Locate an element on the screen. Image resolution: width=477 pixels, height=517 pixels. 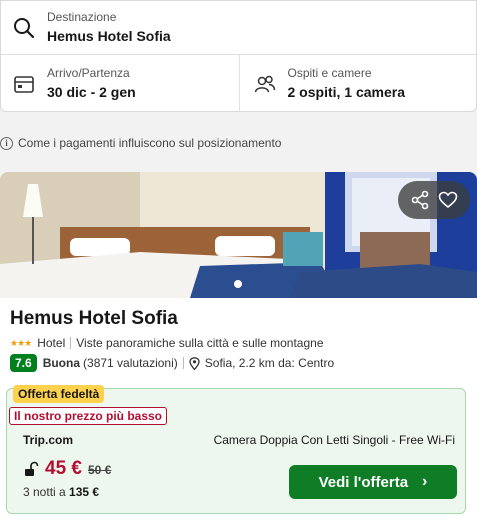
share-icon is located at coordinates (420, 200).